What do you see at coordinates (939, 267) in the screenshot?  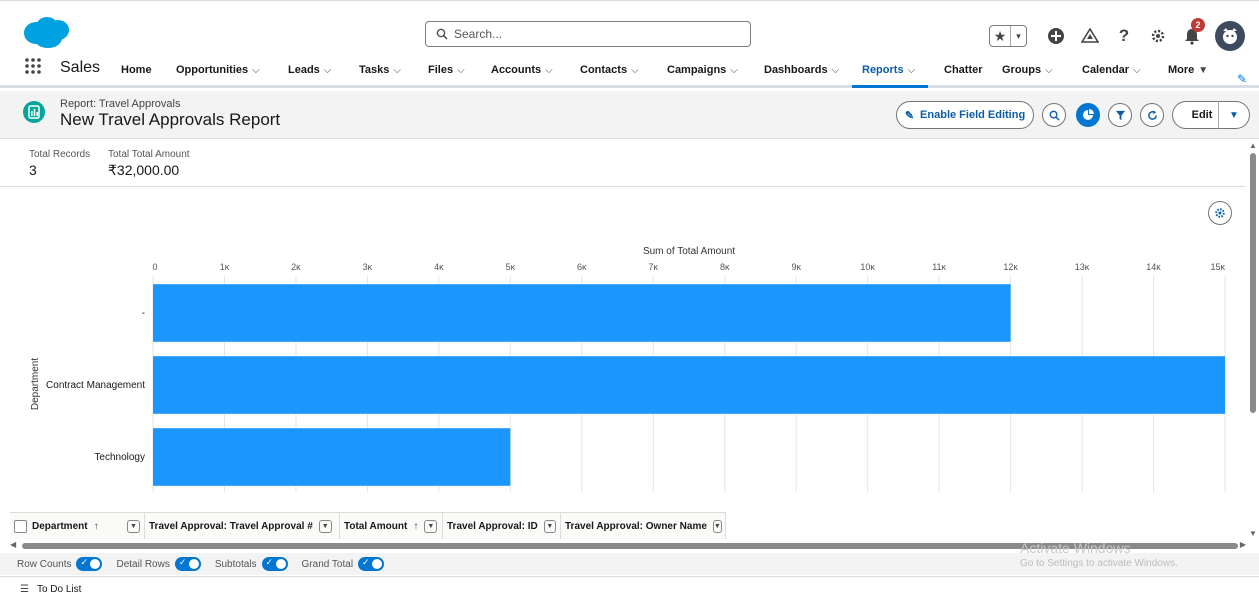 I see `x-tick-label: 11ĸ` at bounding box center [939, 267].